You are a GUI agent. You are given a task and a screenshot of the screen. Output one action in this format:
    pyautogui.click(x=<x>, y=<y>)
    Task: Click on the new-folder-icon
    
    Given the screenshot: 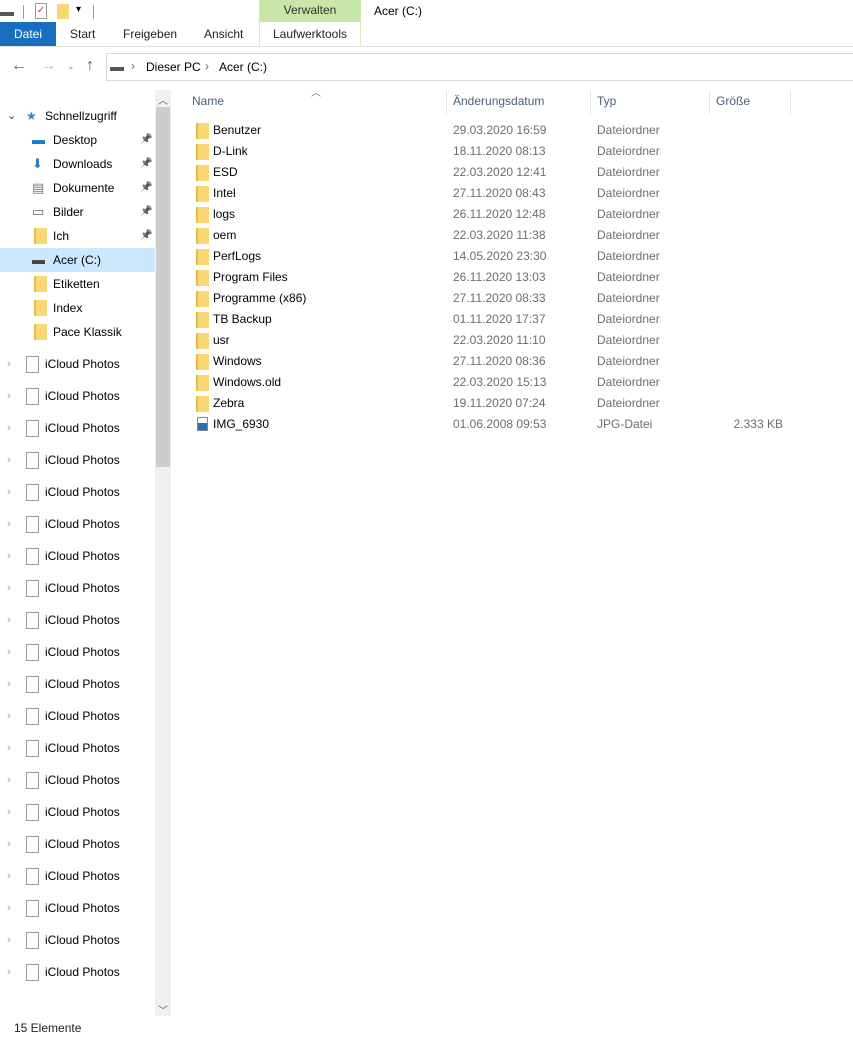 What is the action you would take?
    pyautogui.click(x=63, y=11)
    